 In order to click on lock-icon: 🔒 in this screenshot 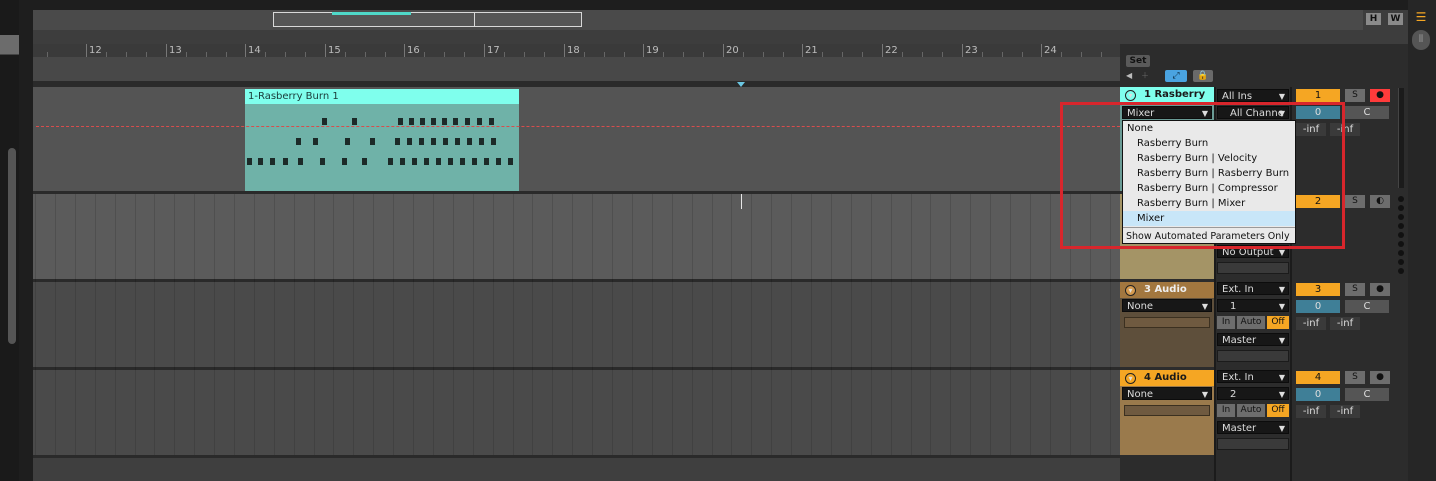, I will do `click(1203, 76)`.